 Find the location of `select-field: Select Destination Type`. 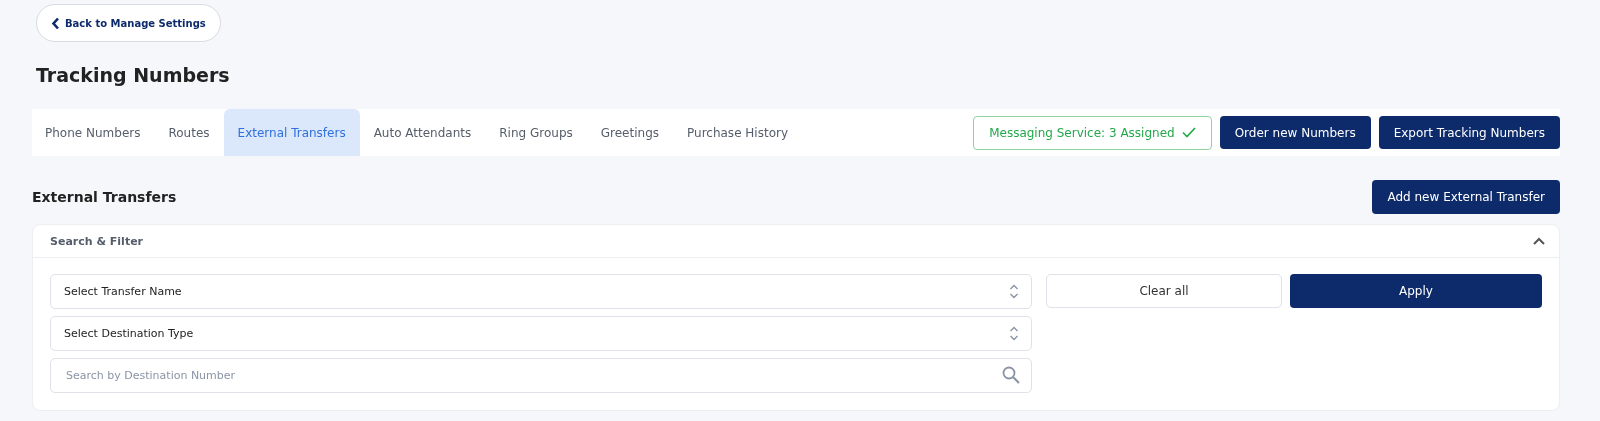

select-field: Select Destination Type is located at coordinates (541, 333).